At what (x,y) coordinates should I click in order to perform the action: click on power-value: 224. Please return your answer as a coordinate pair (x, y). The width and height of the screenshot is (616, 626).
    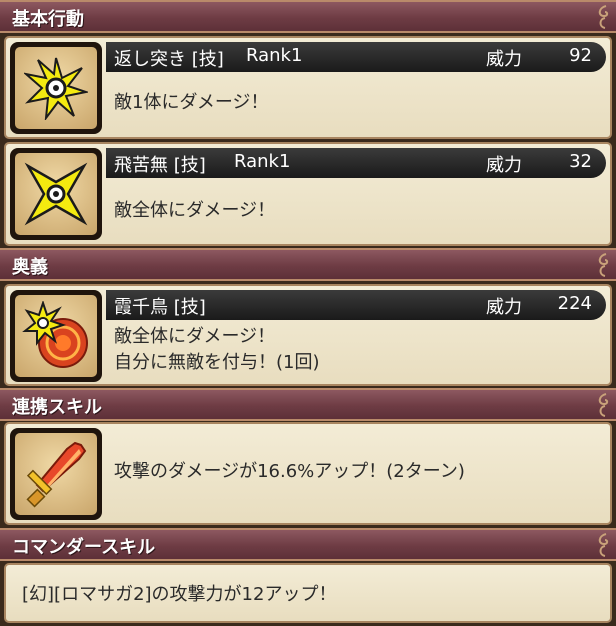
    Looking at the image, I should click on (574, 303).